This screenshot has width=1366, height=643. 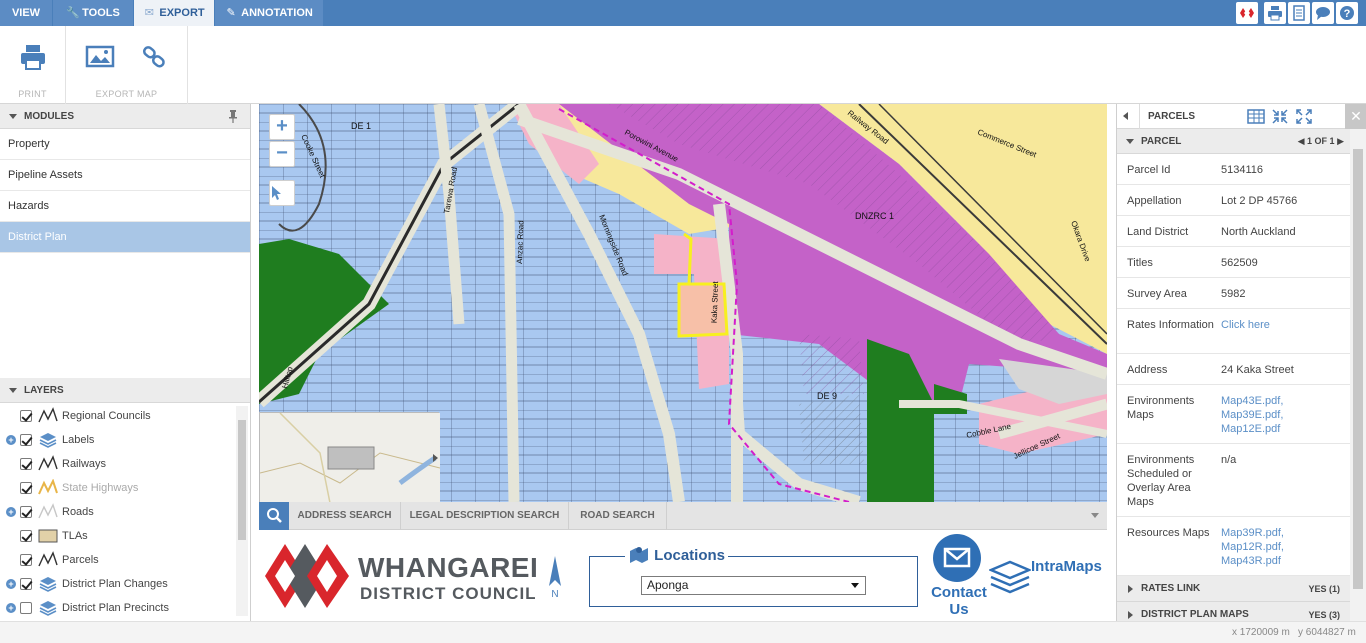 I want to click on attribute-link: Map12R.pdf,, so click(x=1252, y=547).